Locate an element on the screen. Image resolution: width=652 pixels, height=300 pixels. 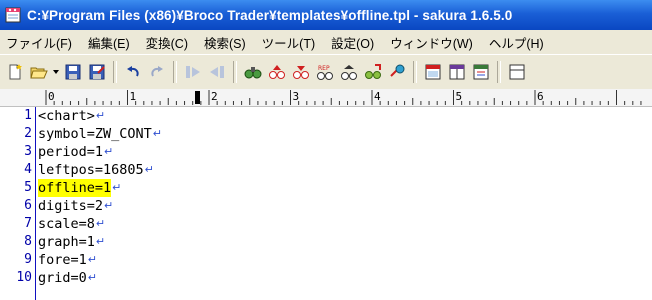
menu-file: ファイル(F) is located at coordinates (40, 42).